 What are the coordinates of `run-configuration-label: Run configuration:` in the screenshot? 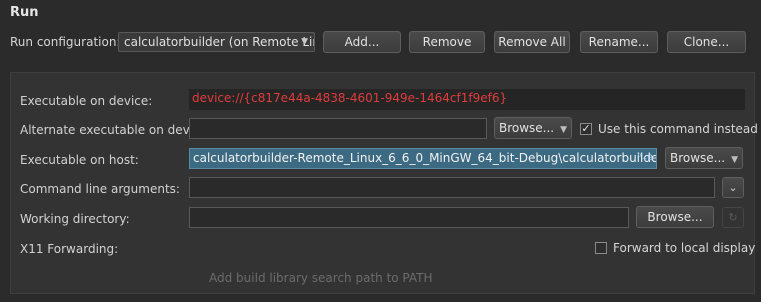 It's located at (65, 42).